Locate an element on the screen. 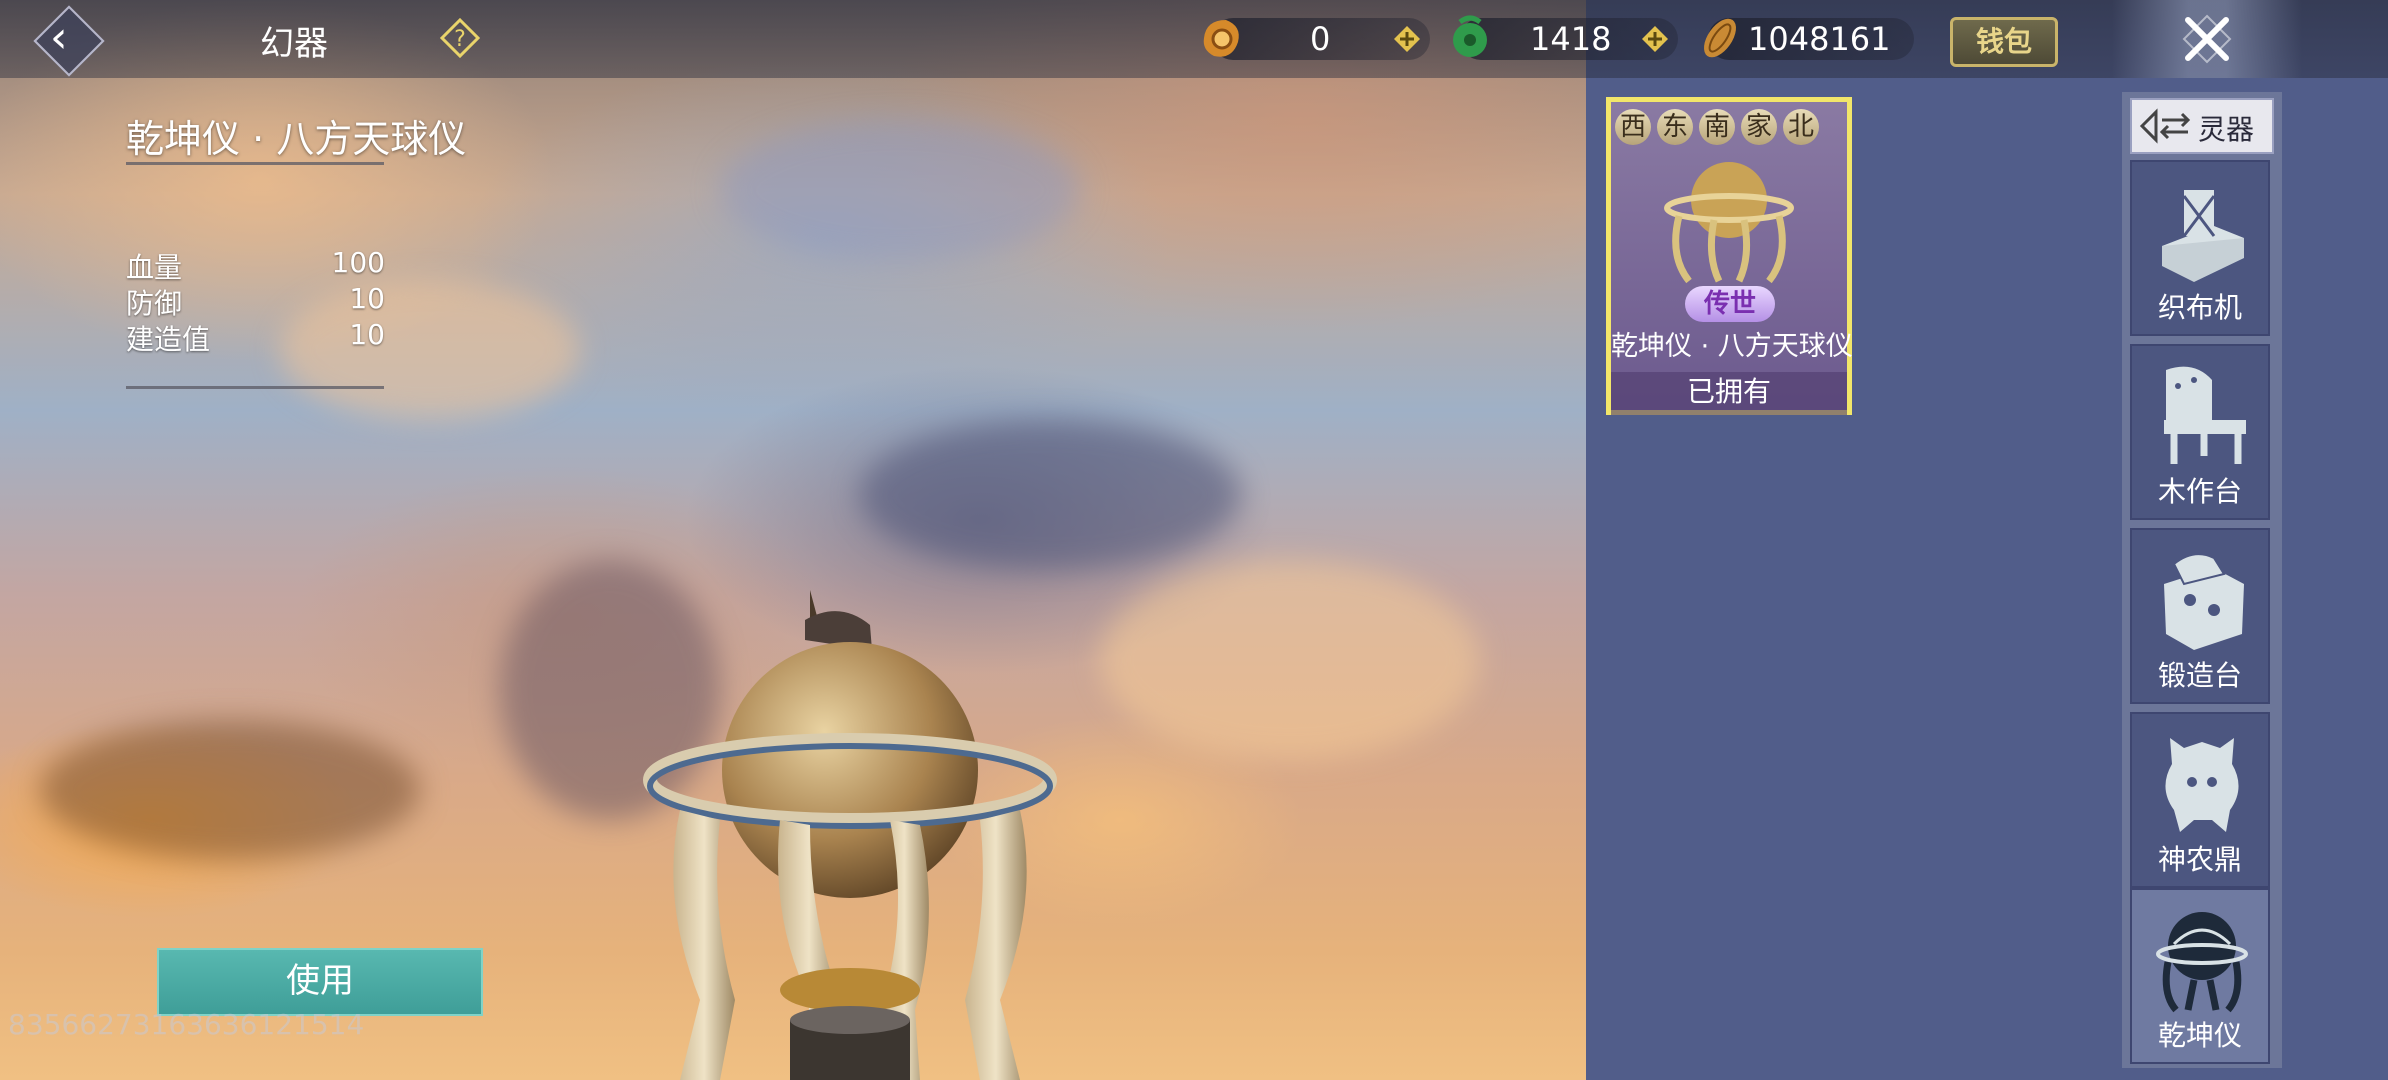 The width and height of the screenshot is (2388, 1080). wallet-button: 钱包 is located at coordinates (2004, 42).